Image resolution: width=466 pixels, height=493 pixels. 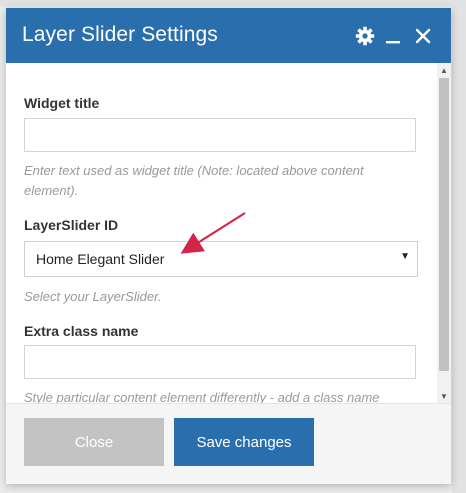 What do you see at coordinates (365, 35) in the screenshot?
I see `gear-icon` at bounding box center [365, 35].